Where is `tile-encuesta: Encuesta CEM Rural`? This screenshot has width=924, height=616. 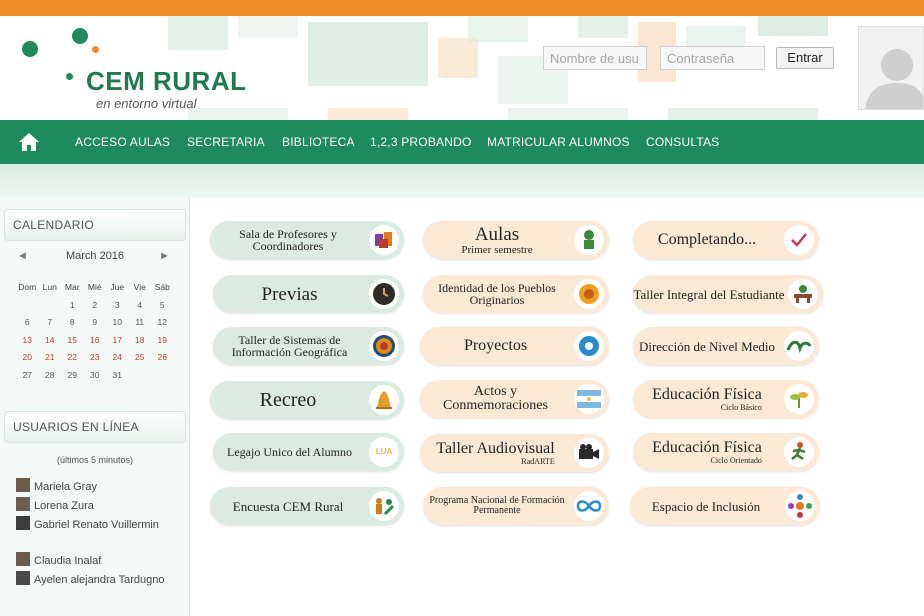 tile-encuesta: Encuesta CEM Rural is located at coordinates (307, 506).